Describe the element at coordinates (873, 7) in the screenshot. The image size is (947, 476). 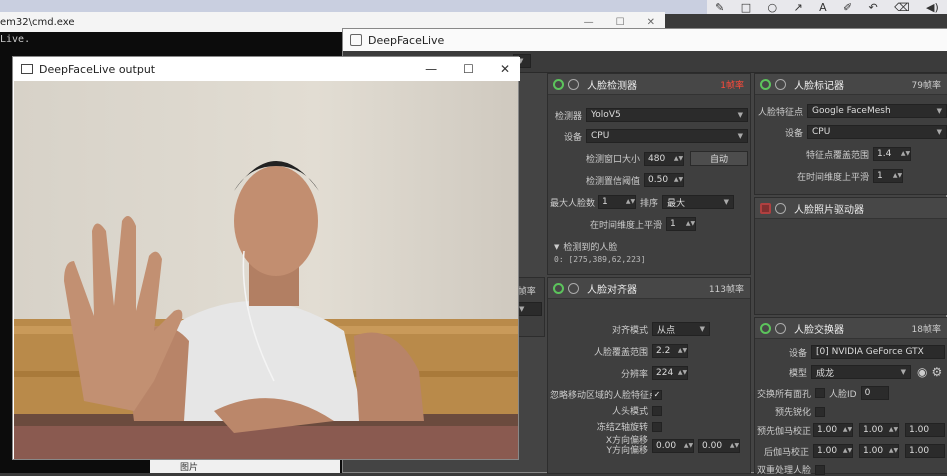
I see `undo-icon: ↶` at that location.